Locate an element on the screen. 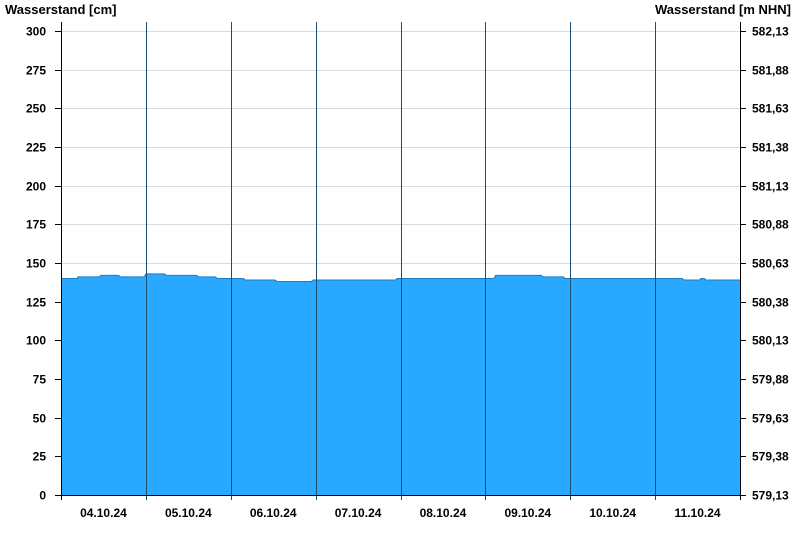  right-tick-label: 581,13 is located at coordinates (770, 187).